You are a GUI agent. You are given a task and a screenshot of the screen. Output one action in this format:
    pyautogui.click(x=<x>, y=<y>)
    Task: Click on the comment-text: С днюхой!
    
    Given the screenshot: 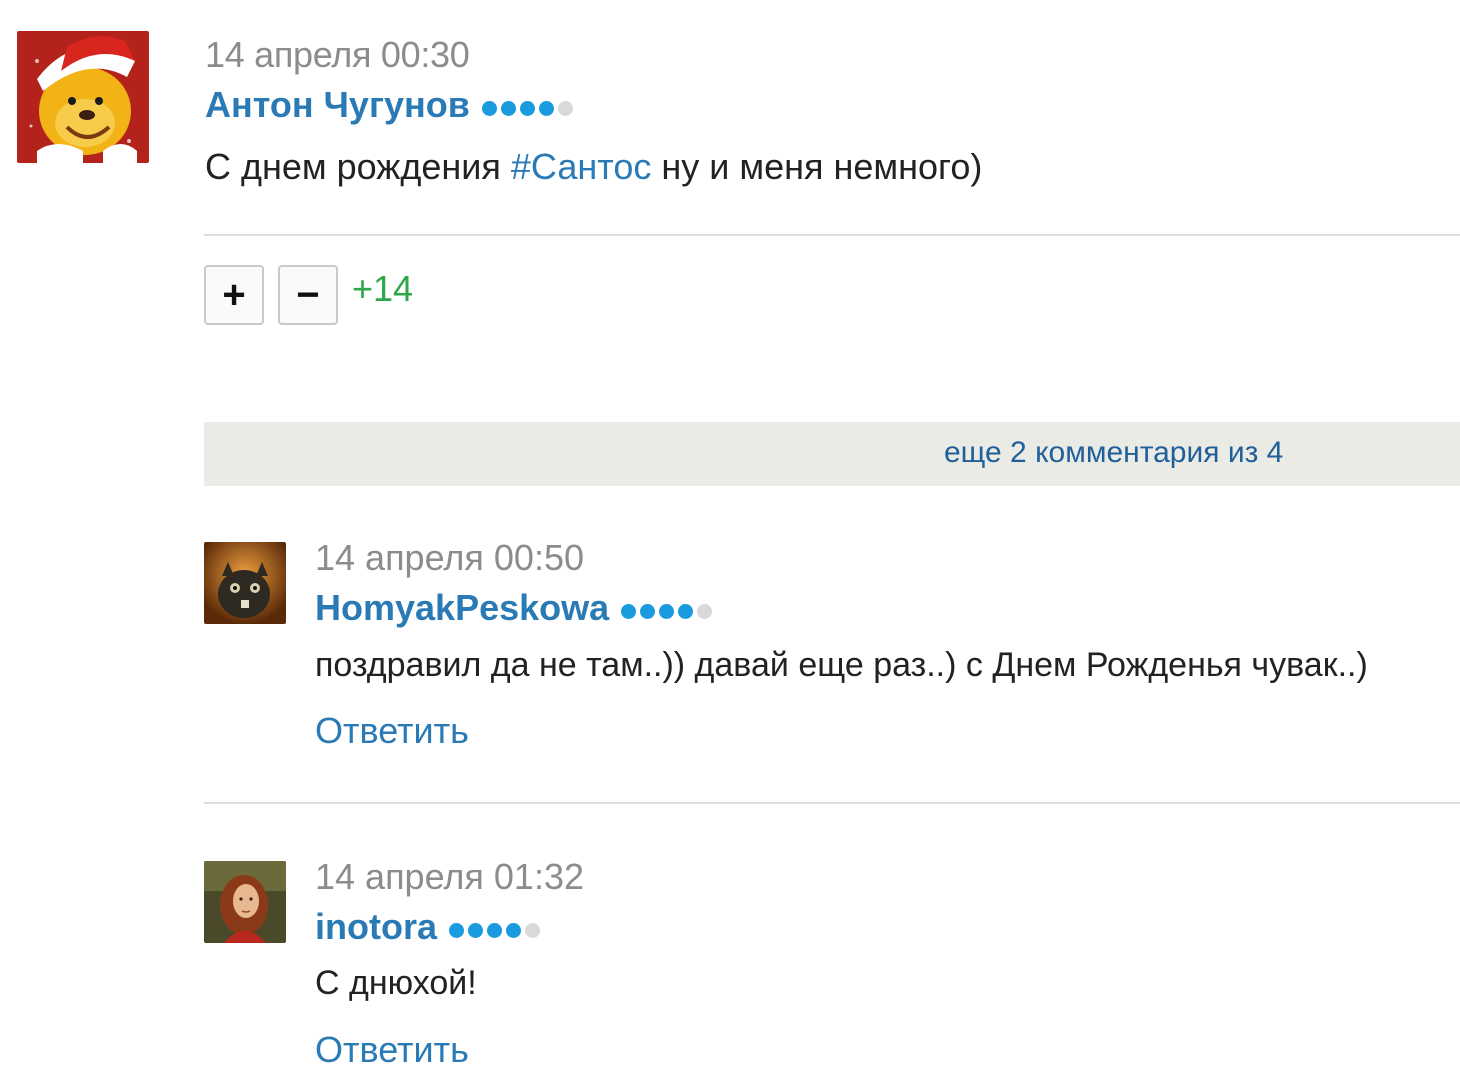 What is the action you would take?
    pyautogui.click(x=396, y=983)
    